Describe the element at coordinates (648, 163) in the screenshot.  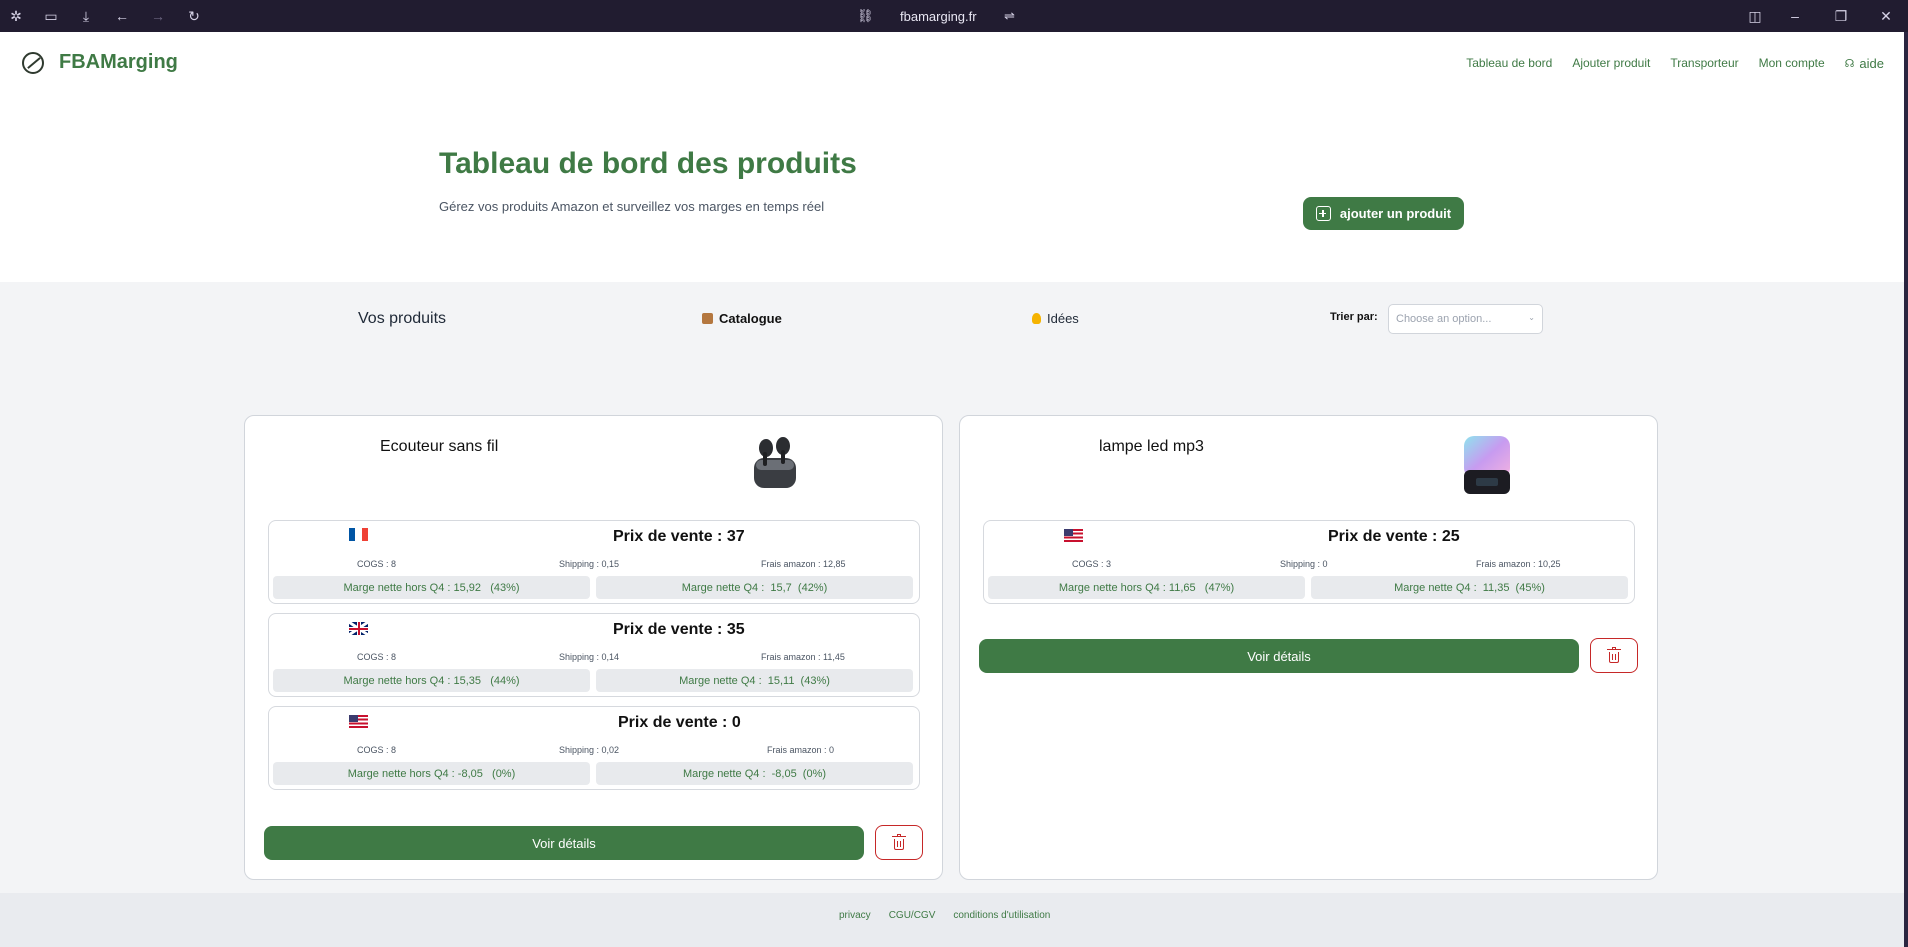
I see `page-title: Tableau de bord des produits` at that location.